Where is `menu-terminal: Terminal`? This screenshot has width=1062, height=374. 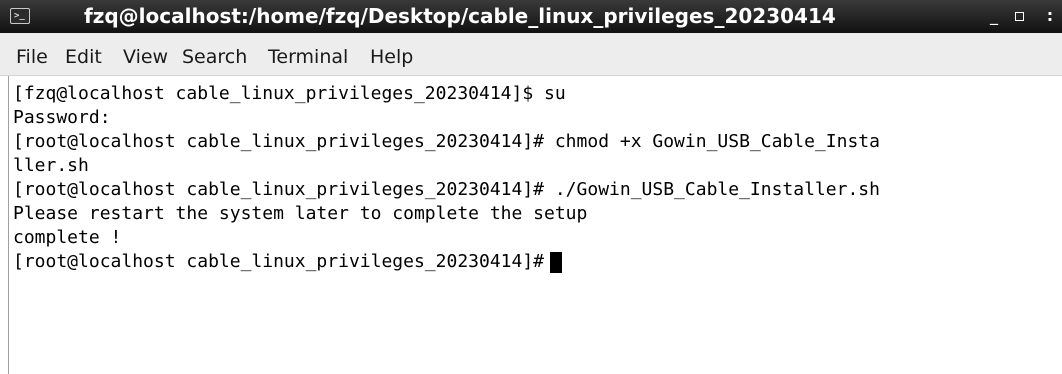 menu-terminal: Terminal is located at coordinates (308, 57).